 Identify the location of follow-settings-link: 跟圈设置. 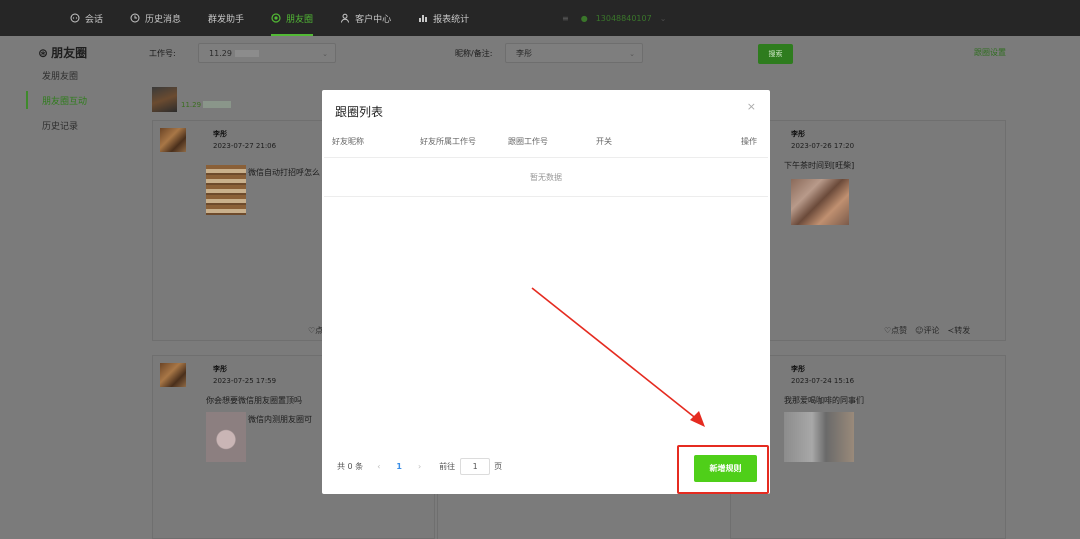
(990, 52).